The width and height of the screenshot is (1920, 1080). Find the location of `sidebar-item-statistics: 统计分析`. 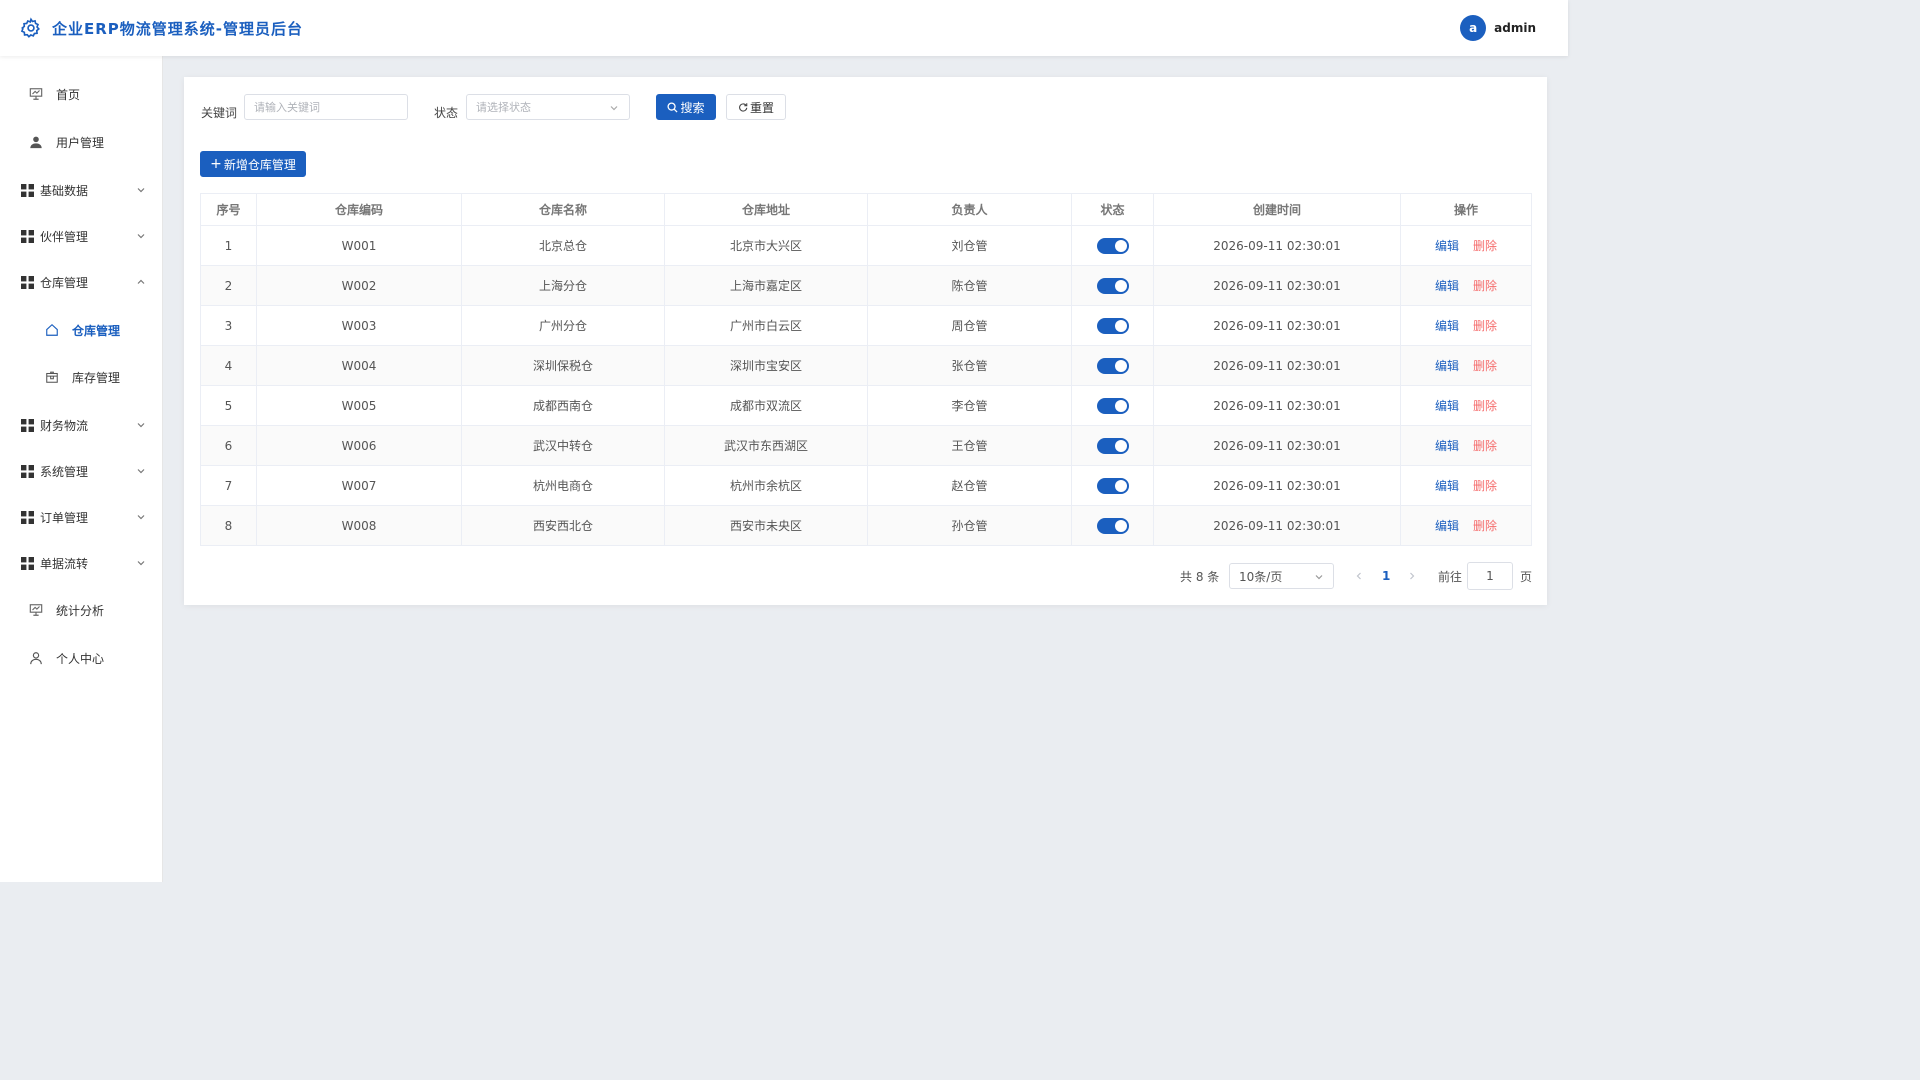

sidebar-item-statistics: 统计分析 is located at coordinates (81, 610).